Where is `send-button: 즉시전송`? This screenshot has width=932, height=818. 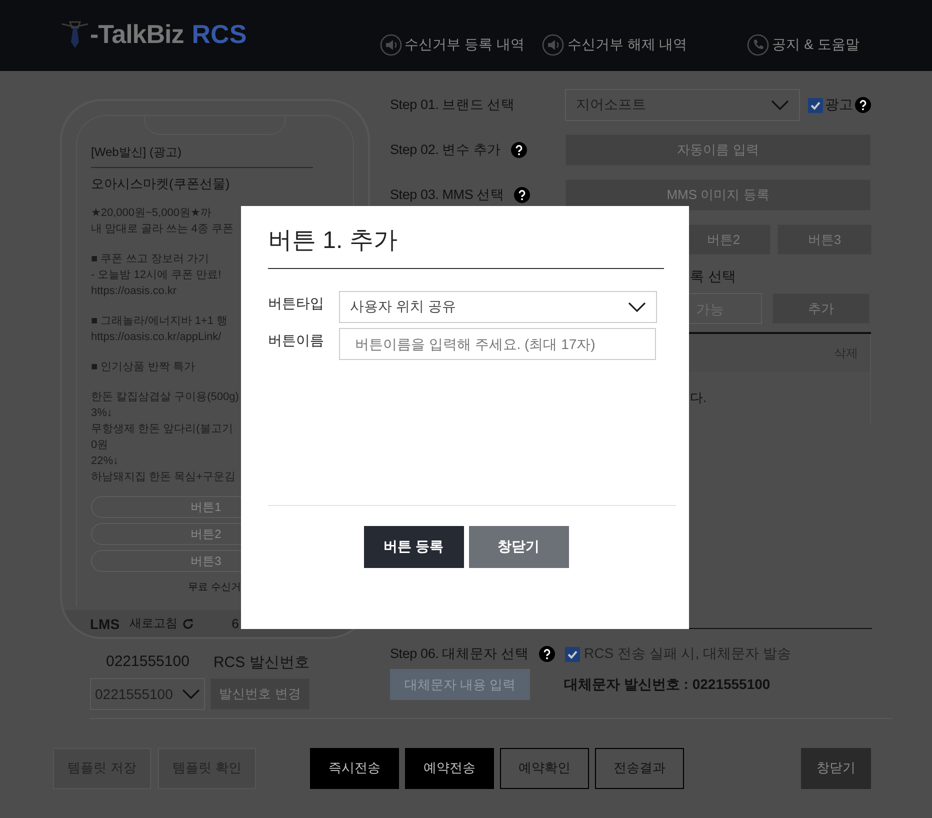 send-button: 즉시전송 is located at coordinates (354, 768).